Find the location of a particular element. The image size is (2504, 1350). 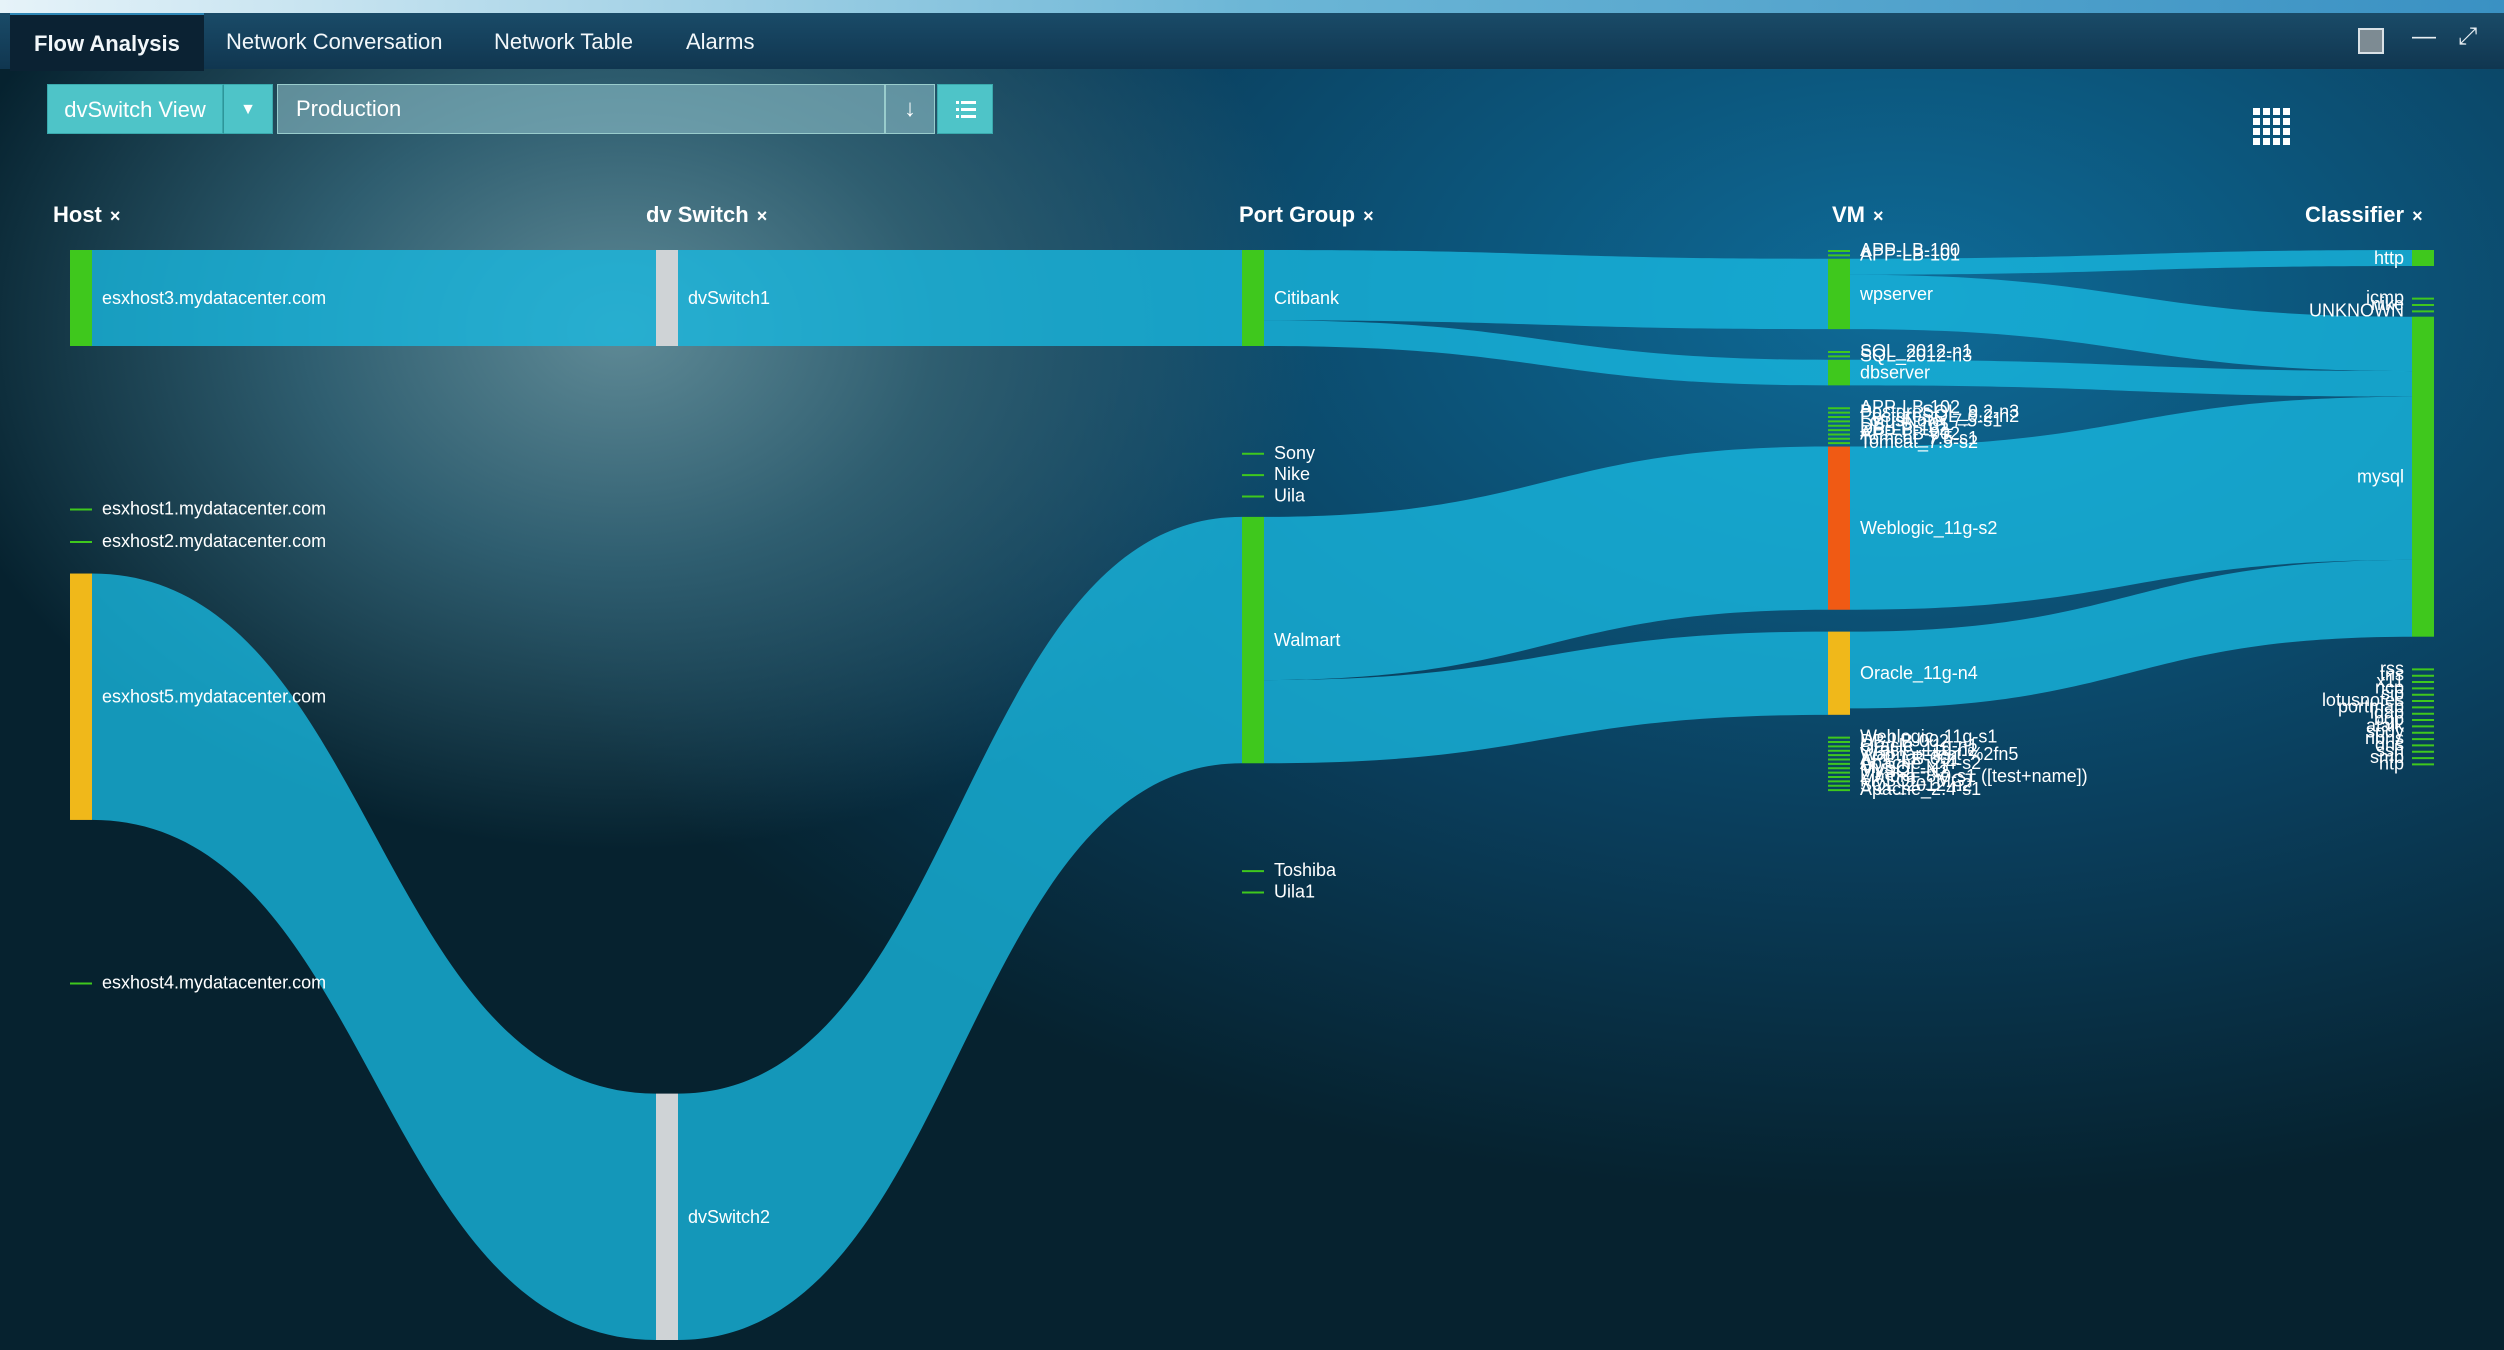

node-label: wpserver is located at coordinates (1896, 294).